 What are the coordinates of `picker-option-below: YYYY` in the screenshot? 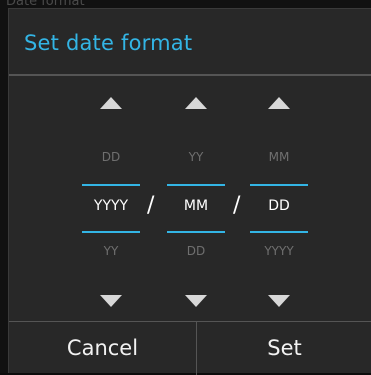 It's located at (279, 251).